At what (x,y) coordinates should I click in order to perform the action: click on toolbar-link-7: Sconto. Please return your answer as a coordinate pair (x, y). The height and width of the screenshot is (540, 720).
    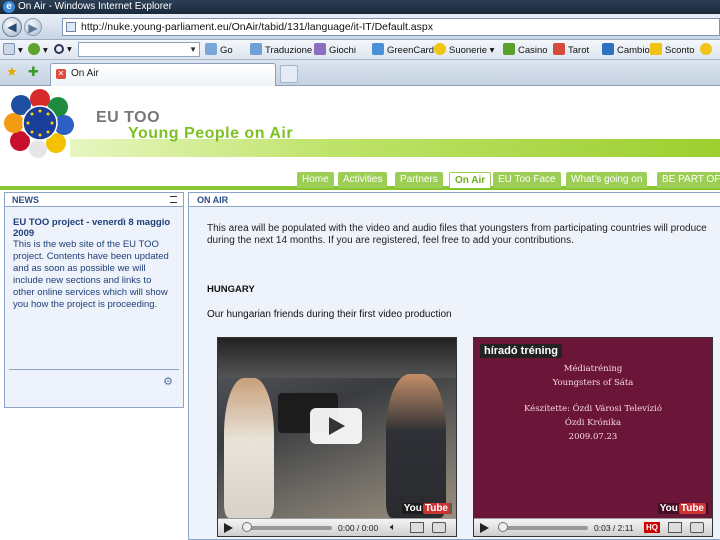
    Looking at the image, I should click on (672, 50).